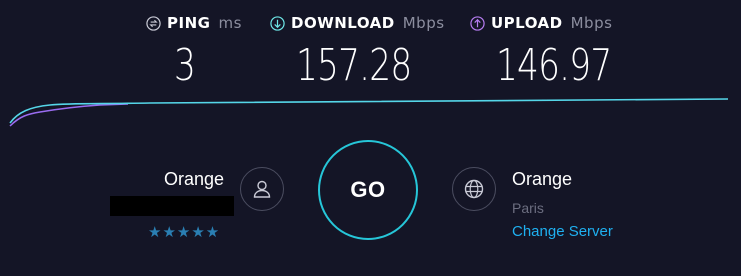 The width and height of the screenshot is (741, 276). Describe the element at coordinates (527, 23) in the screenshot. I see `upload-label: UPLOAD` at that location.